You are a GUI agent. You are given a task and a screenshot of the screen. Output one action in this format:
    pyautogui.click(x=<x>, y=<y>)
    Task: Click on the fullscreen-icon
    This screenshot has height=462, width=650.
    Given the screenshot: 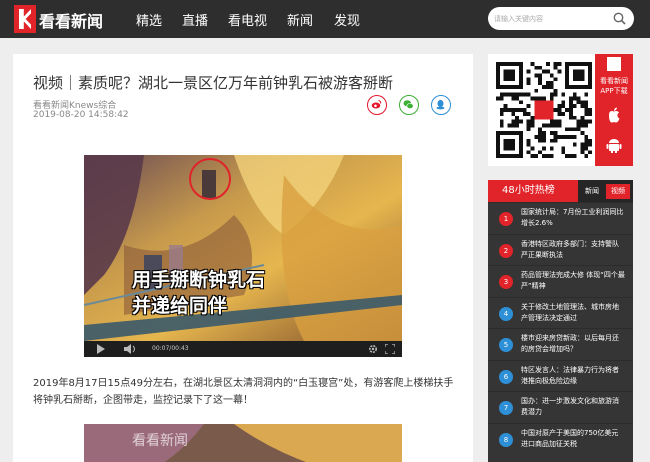 What is the action you would take?
    pyautogui.click(x=390, y=349)
    